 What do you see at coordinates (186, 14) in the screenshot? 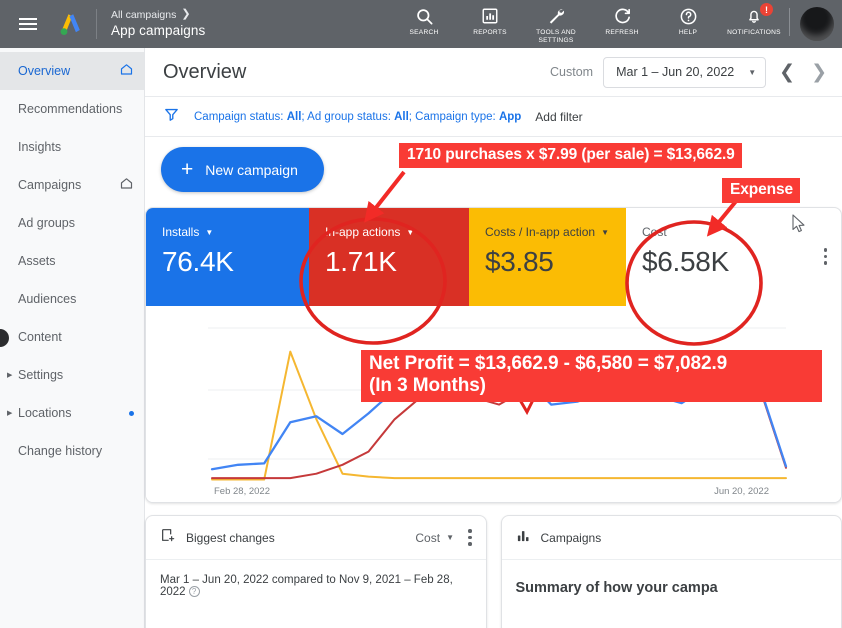
I see `chevron-right-icon: ❯` at bounding box center [186, 14].